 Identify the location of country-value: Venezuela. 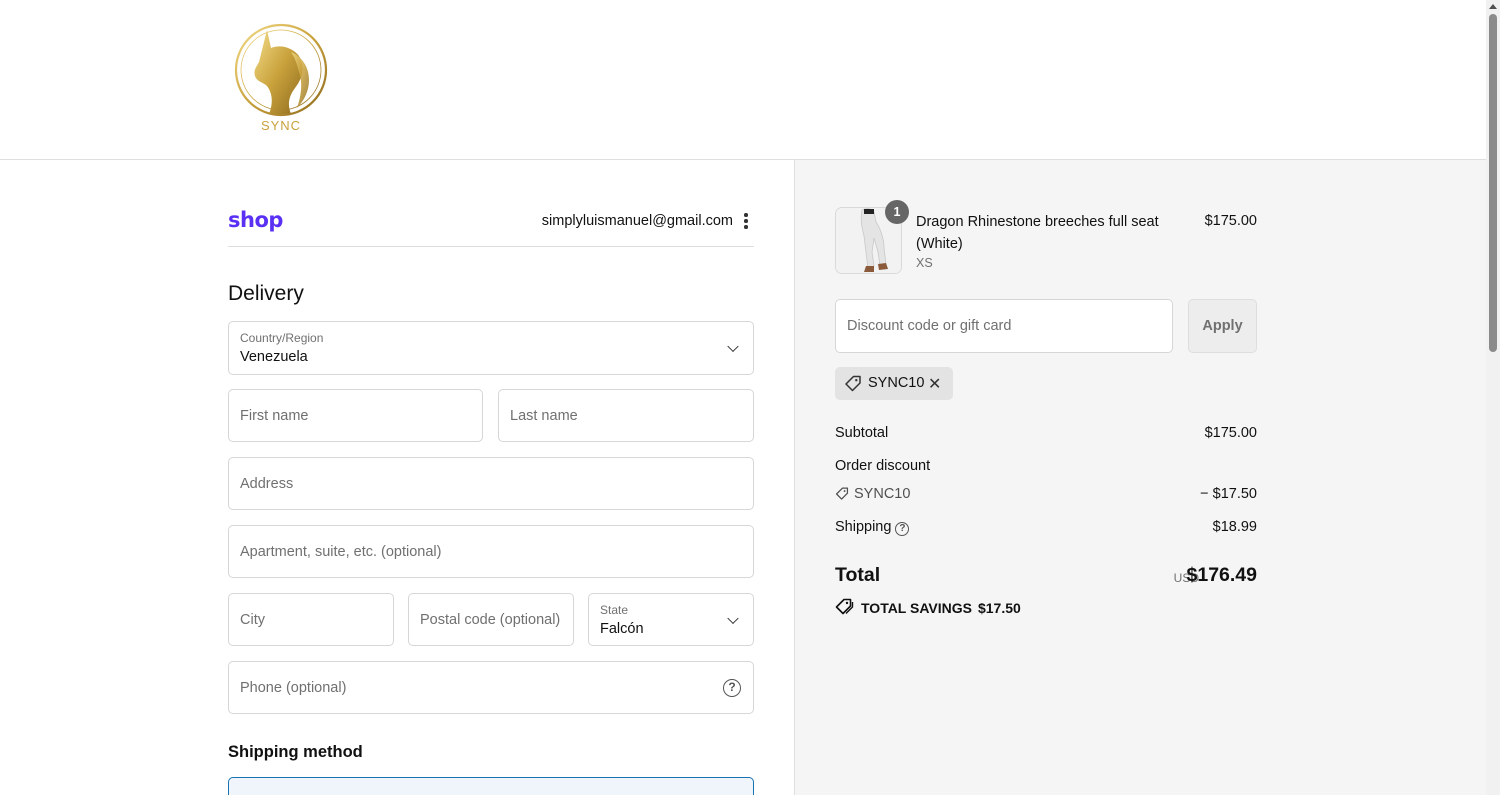
(274, 357).